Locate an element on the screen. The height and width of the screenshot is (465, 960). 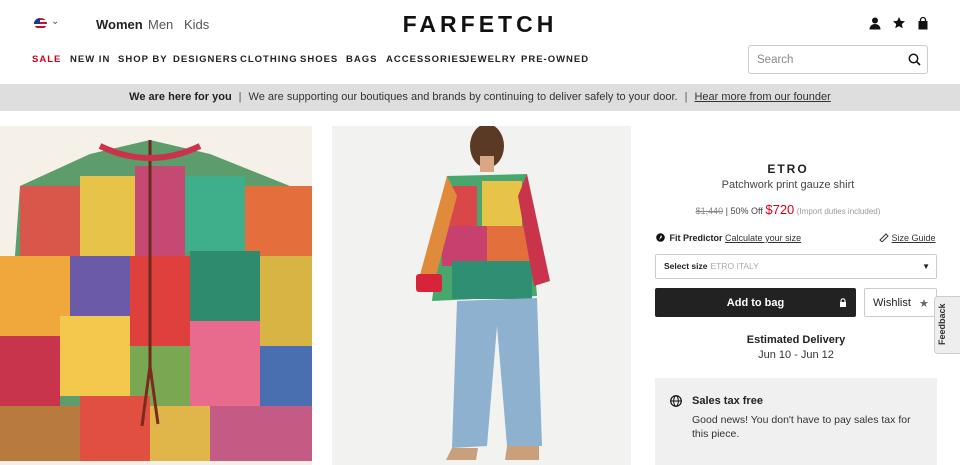
fit-predictor: Fit Predictor Calculate your size is located at coordinates (728, 238).